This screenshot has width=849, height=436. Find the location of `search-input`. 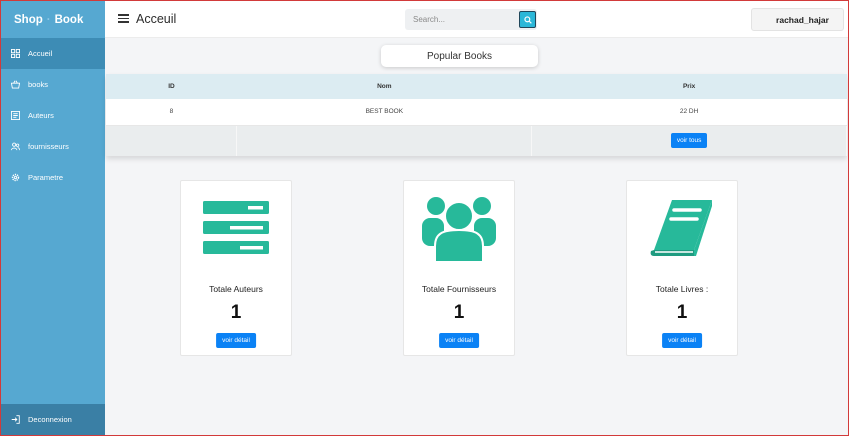

search-input is located at coordinates (461, 19).